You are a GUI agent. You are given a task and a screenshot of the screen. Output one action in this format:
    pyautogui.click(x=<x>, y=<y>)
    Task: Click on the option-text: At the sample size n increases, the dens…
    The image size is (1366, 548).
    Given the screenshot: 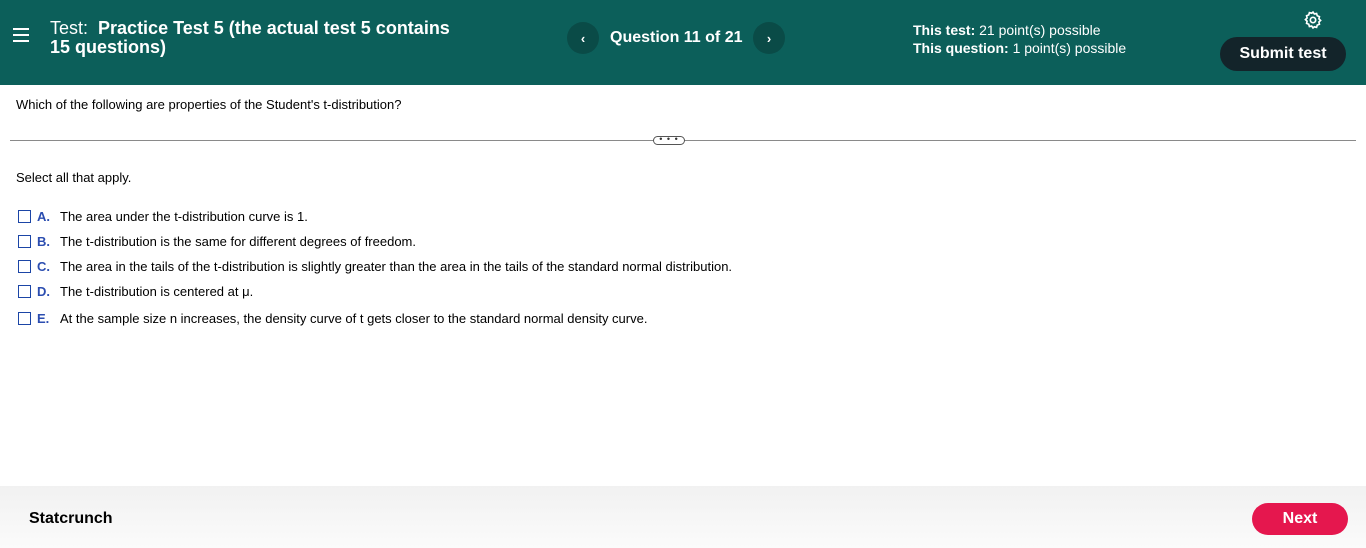 What is the action you would take?
    pyautogui.click(x=354, y=318)
    